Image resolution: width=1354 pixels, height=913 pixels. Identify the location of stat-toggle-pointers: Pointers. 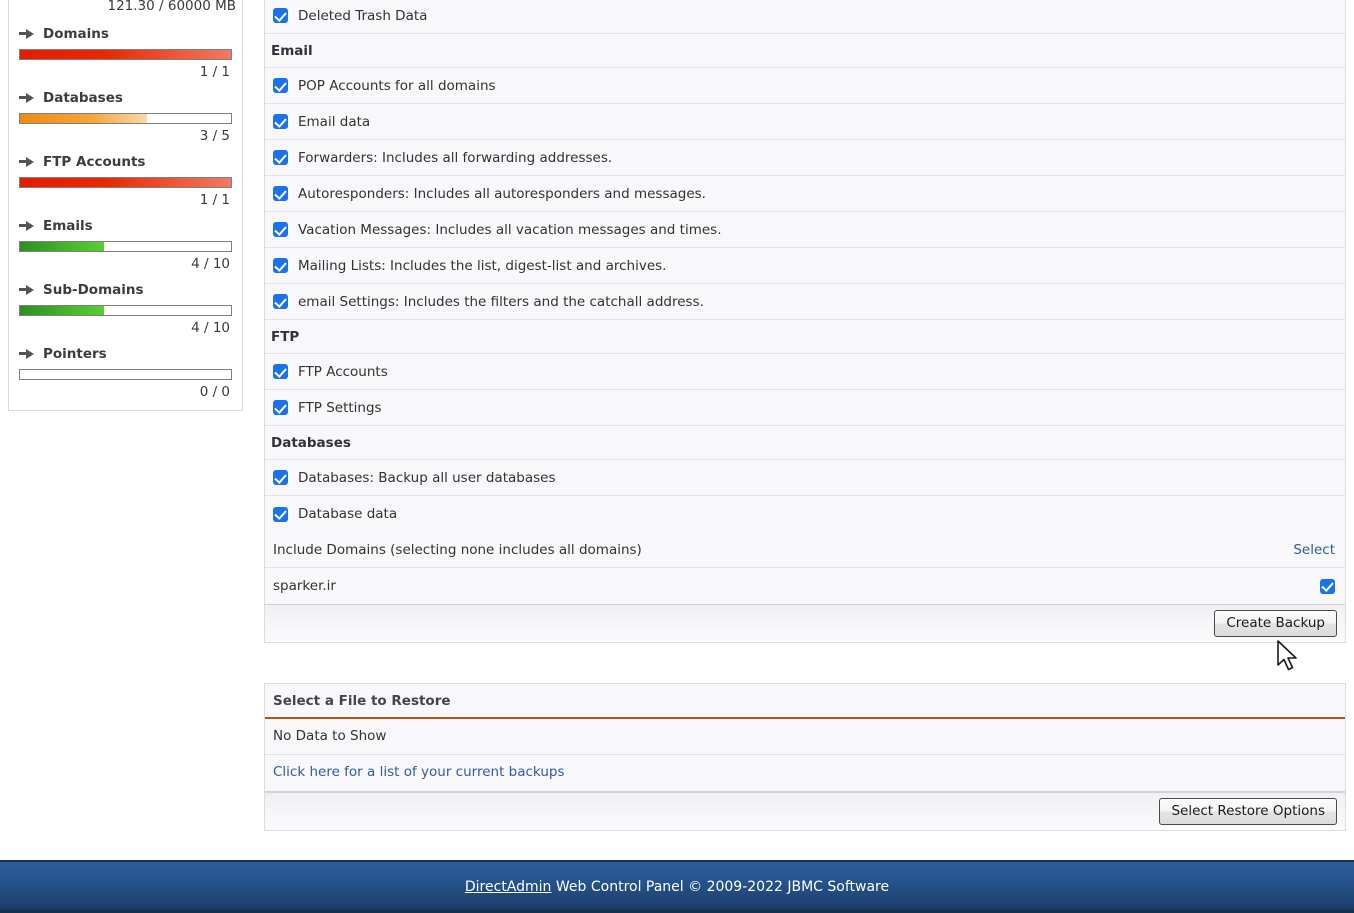
(125, 352).